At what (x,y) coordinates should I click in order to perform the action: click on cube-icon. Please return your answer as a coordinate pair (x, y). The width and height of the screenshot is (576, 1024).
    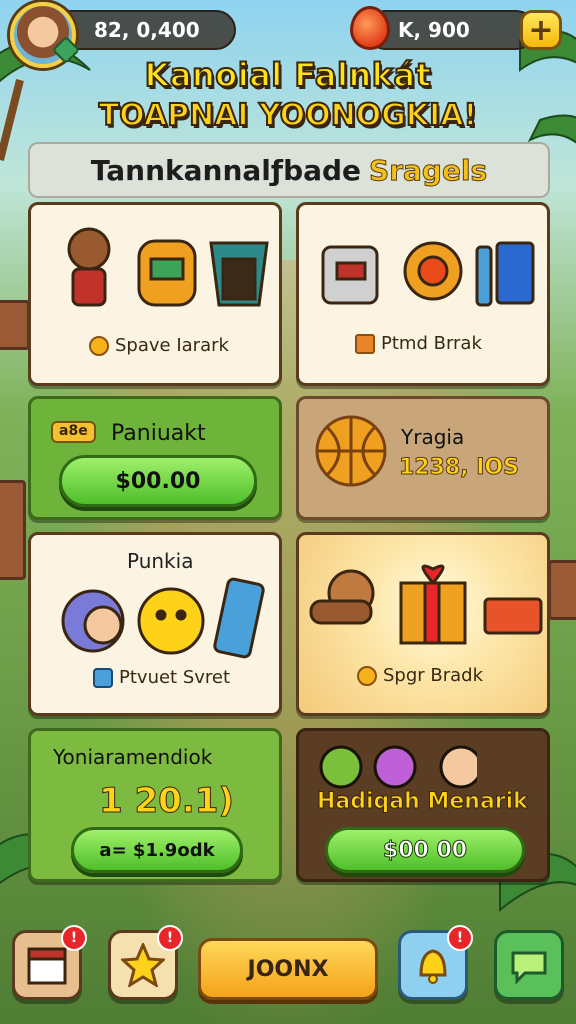
    Looking at the image, I should click on (103, 678).